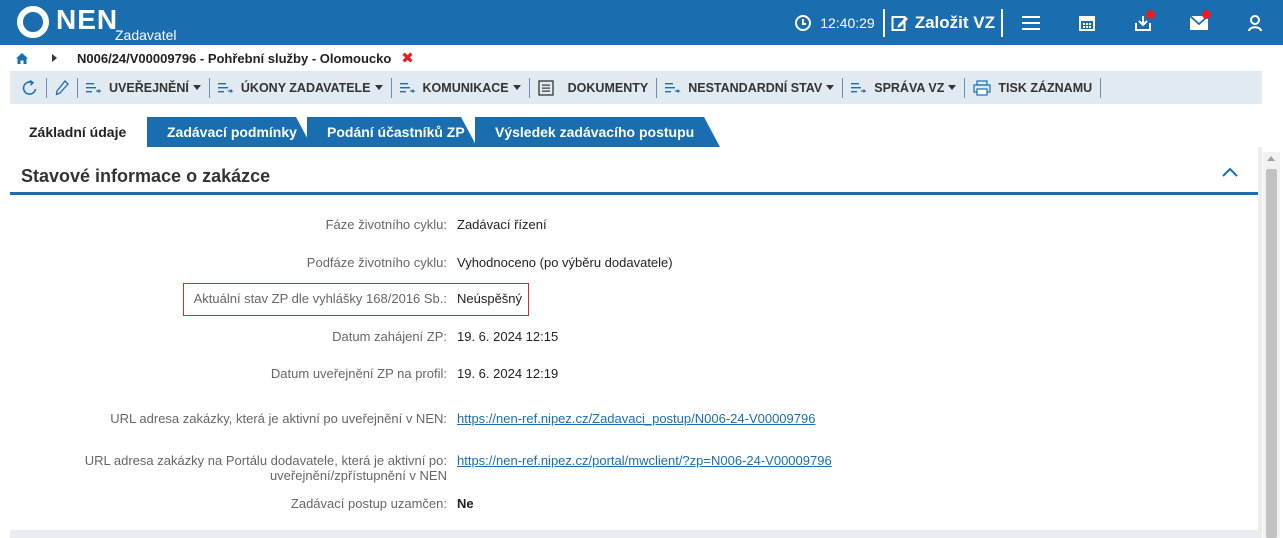 This screenshot has width=1283, height=538. I want to click on edit-icon, so click(899, 23).